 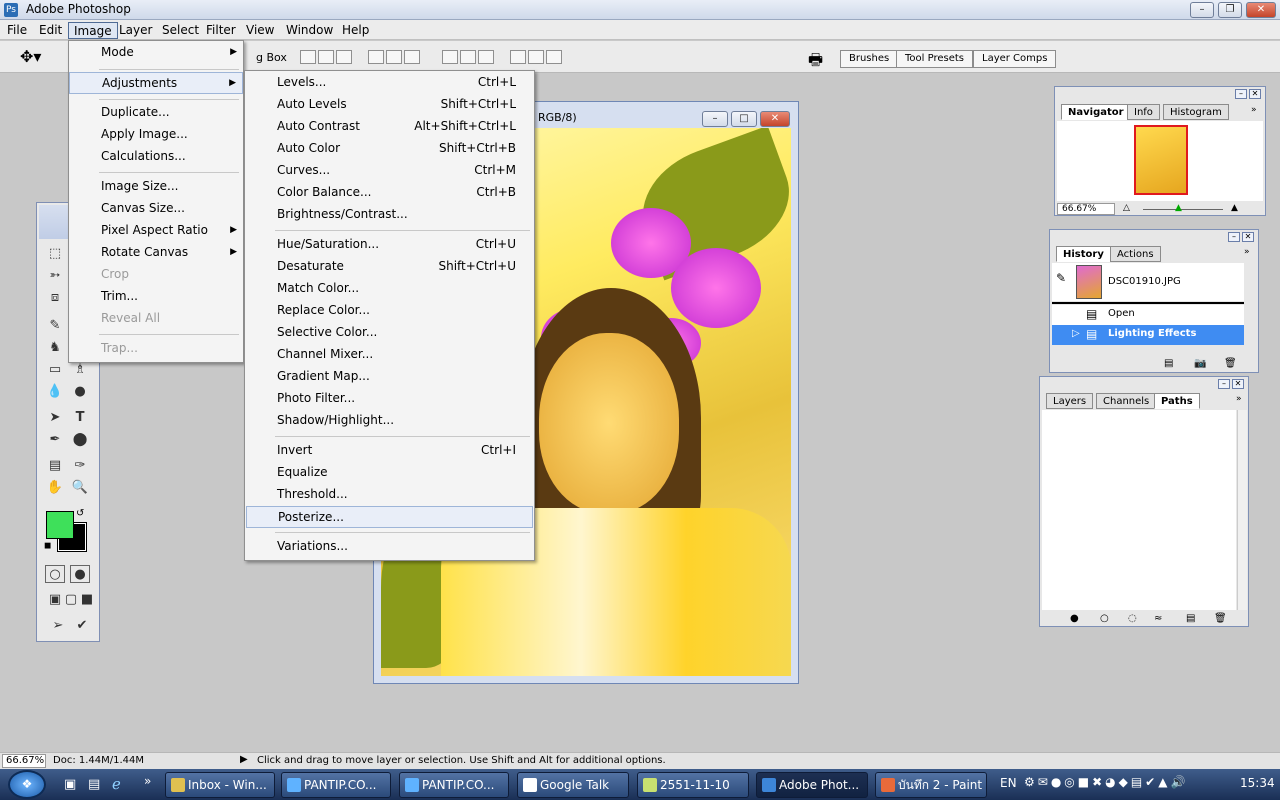 What do you see at coordinates (308, 57) in the screenshot?
I see `align-top-icon` at bounding box center [308, 57].